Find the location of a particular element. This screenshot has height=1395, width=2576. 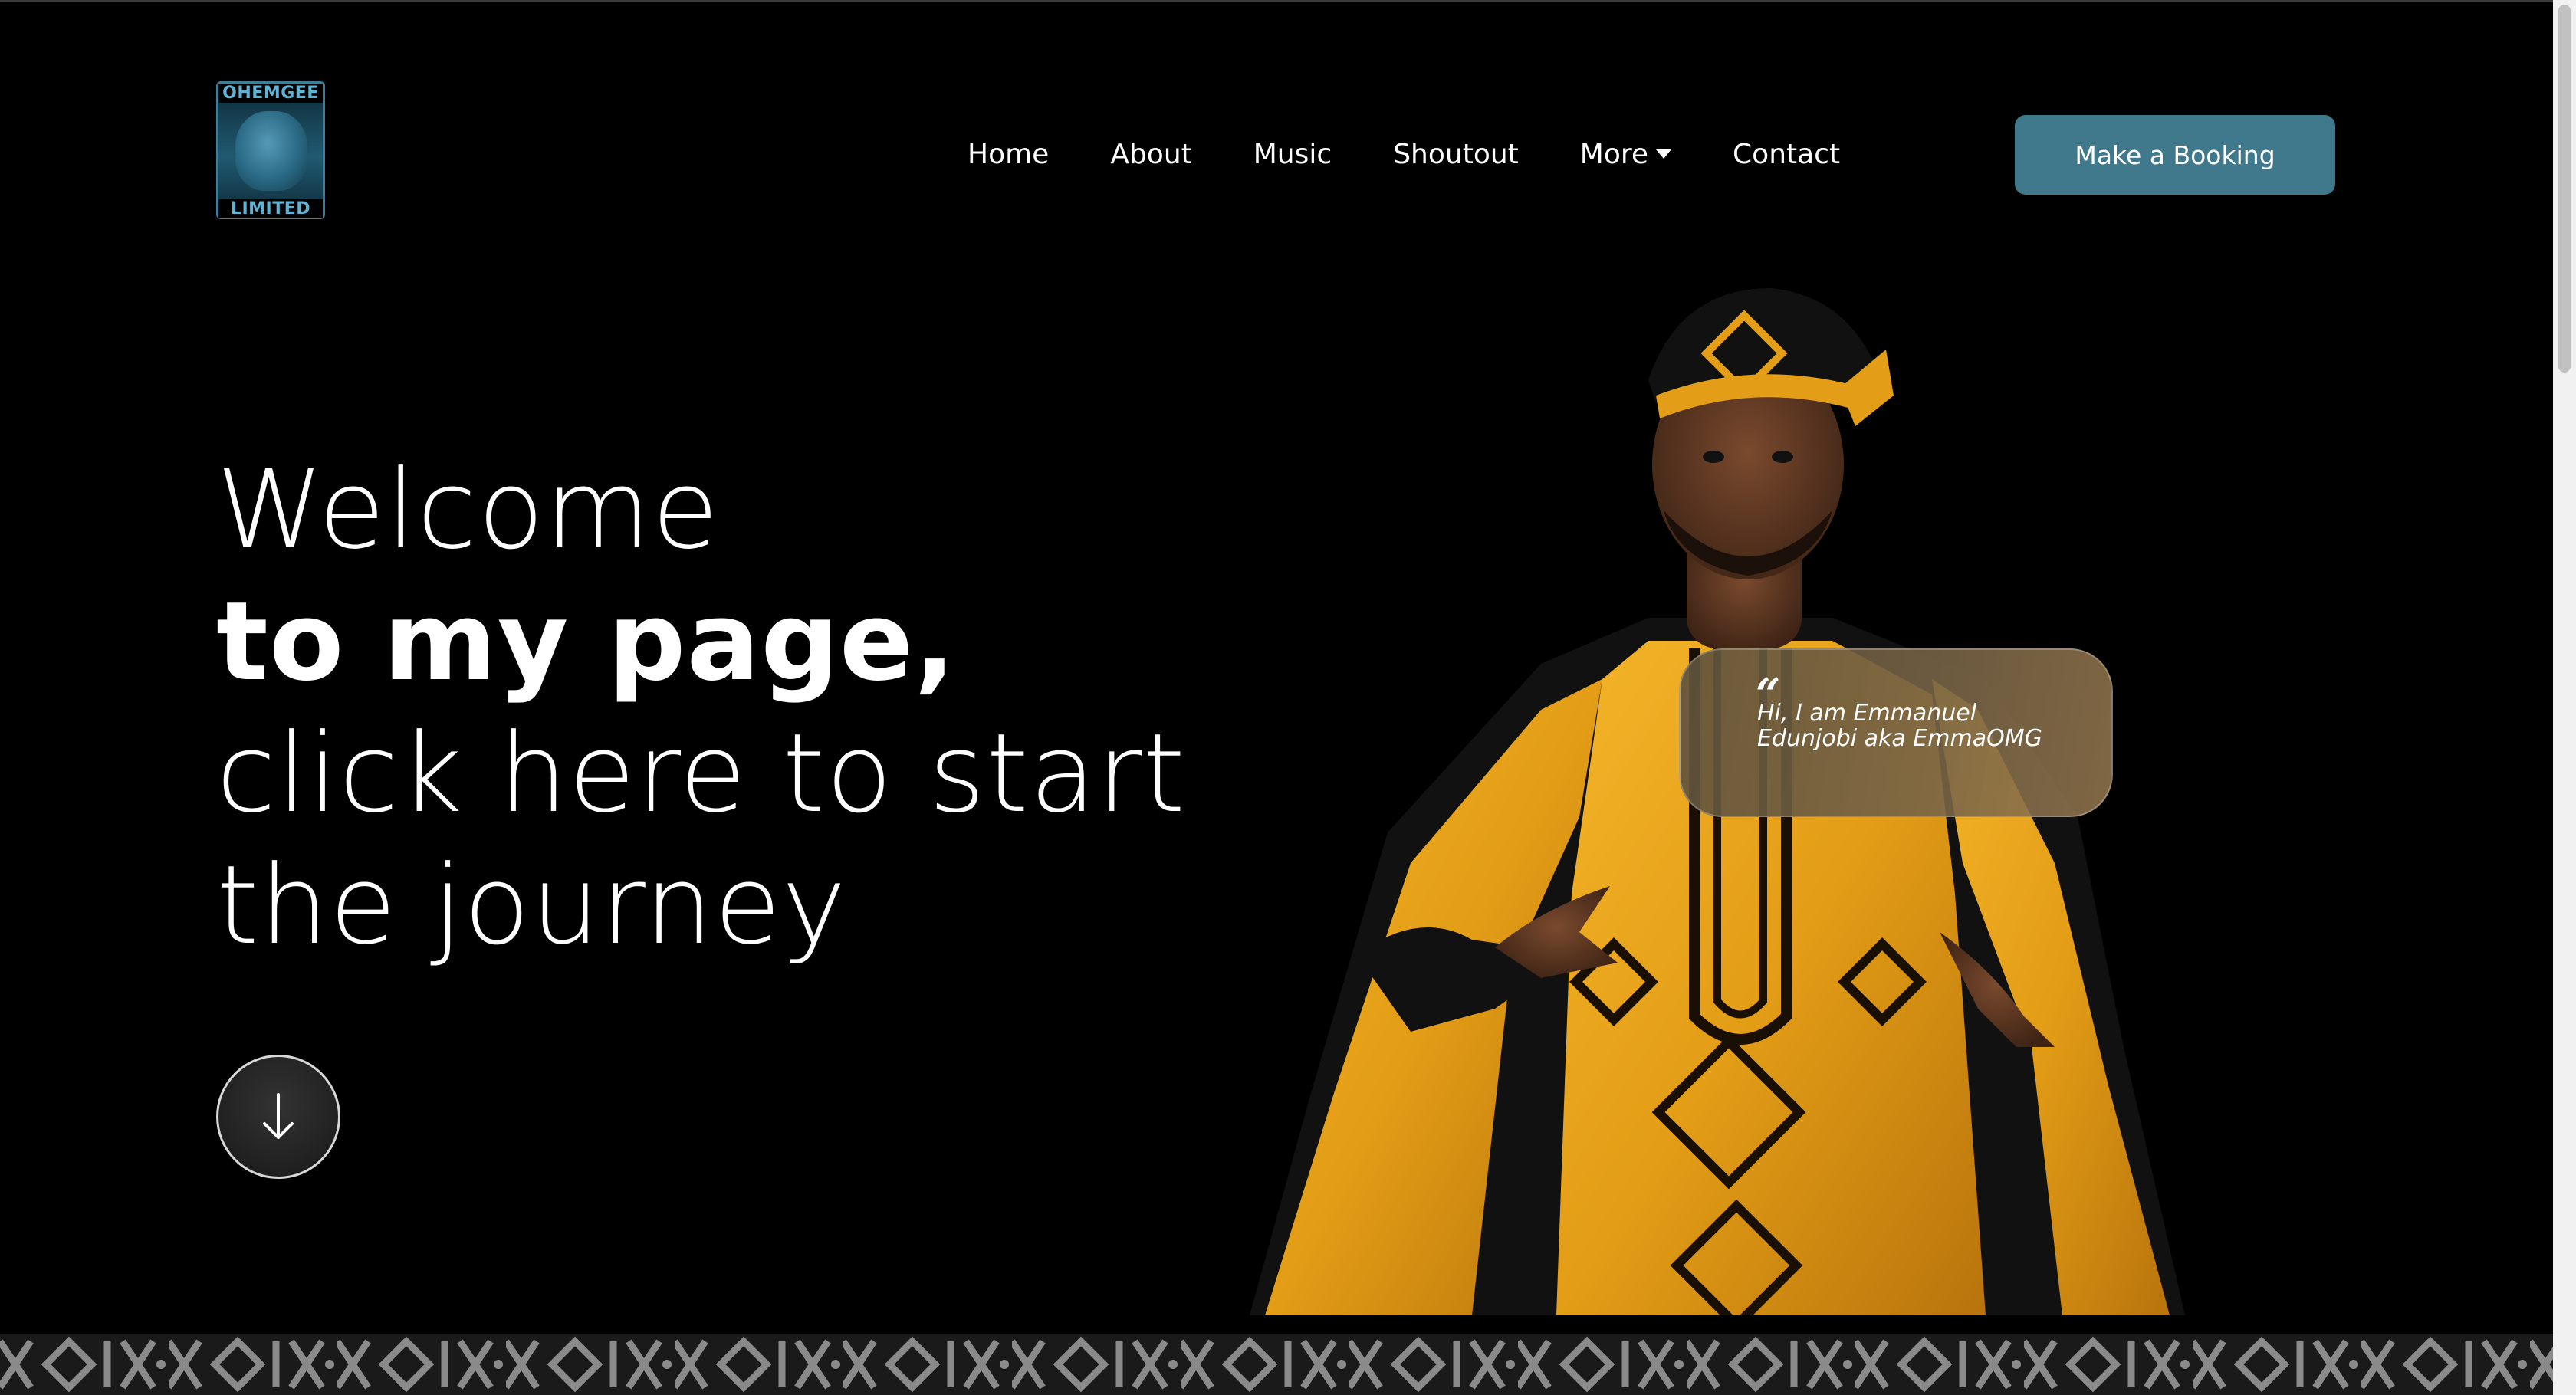

tribal-pattern-band is located at coordinates (1276, 1365).